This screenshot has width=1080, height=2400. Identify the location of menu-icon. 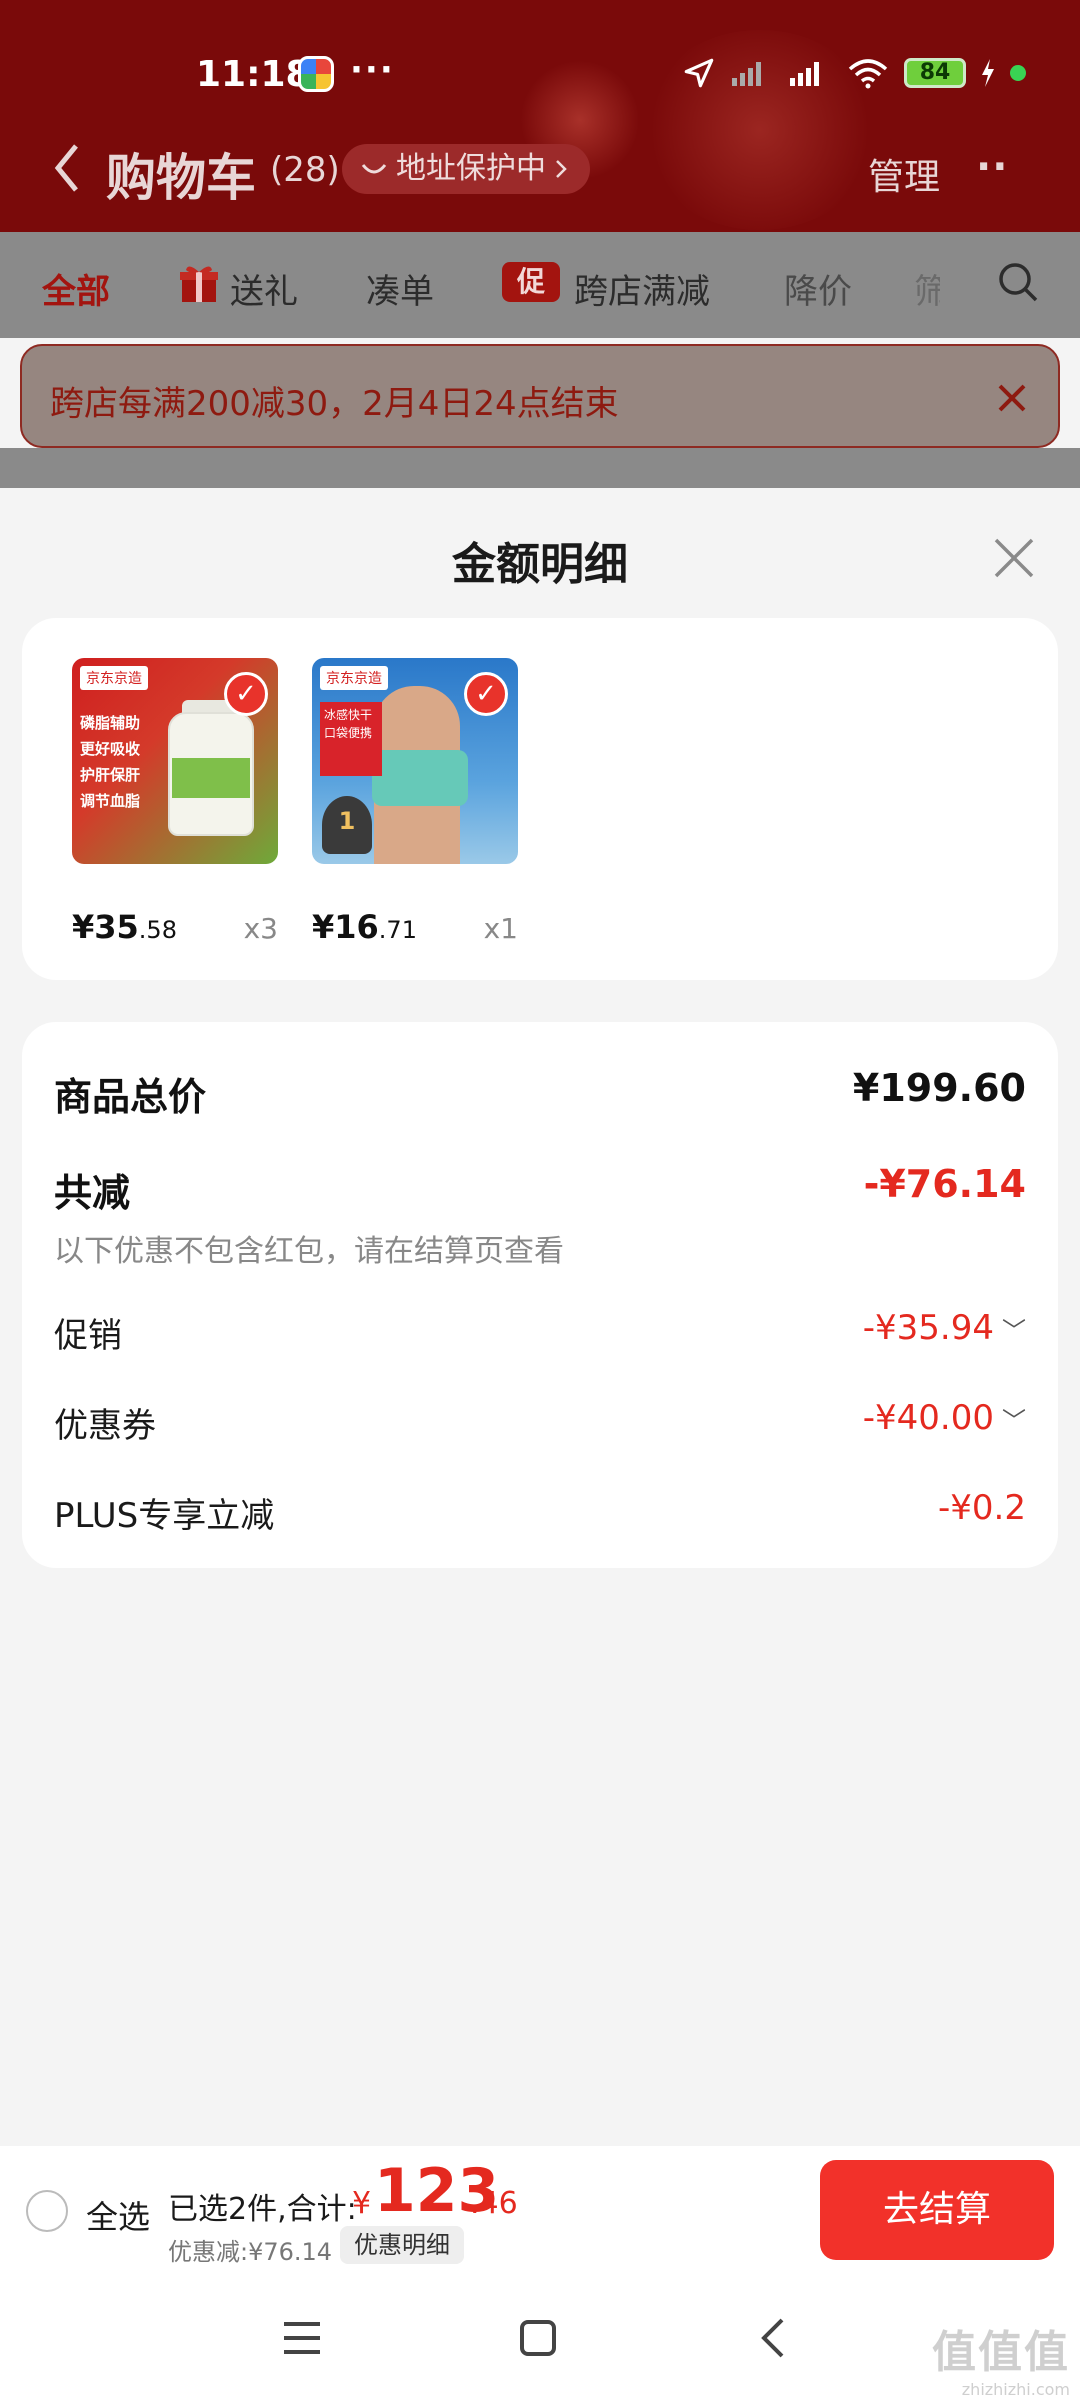
(302, 2338).